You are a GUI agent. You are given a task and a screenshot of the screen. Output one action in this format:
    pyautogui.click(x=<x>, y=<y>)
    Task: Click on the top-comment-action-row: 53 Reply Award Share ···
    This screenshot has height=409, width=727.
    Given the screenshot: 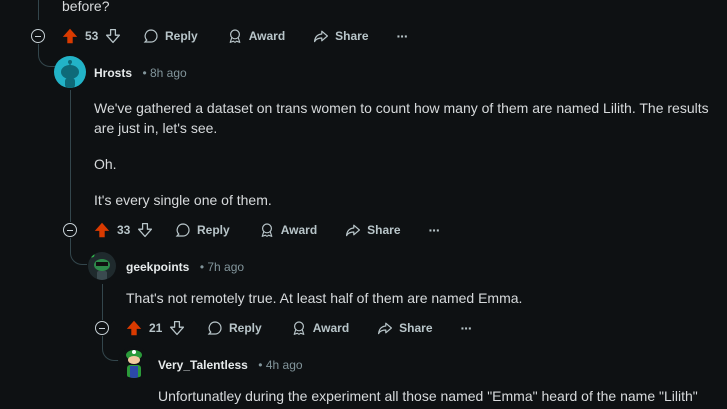 What is the action you would take?
    pyautogui.click(x=235, y=36)
    